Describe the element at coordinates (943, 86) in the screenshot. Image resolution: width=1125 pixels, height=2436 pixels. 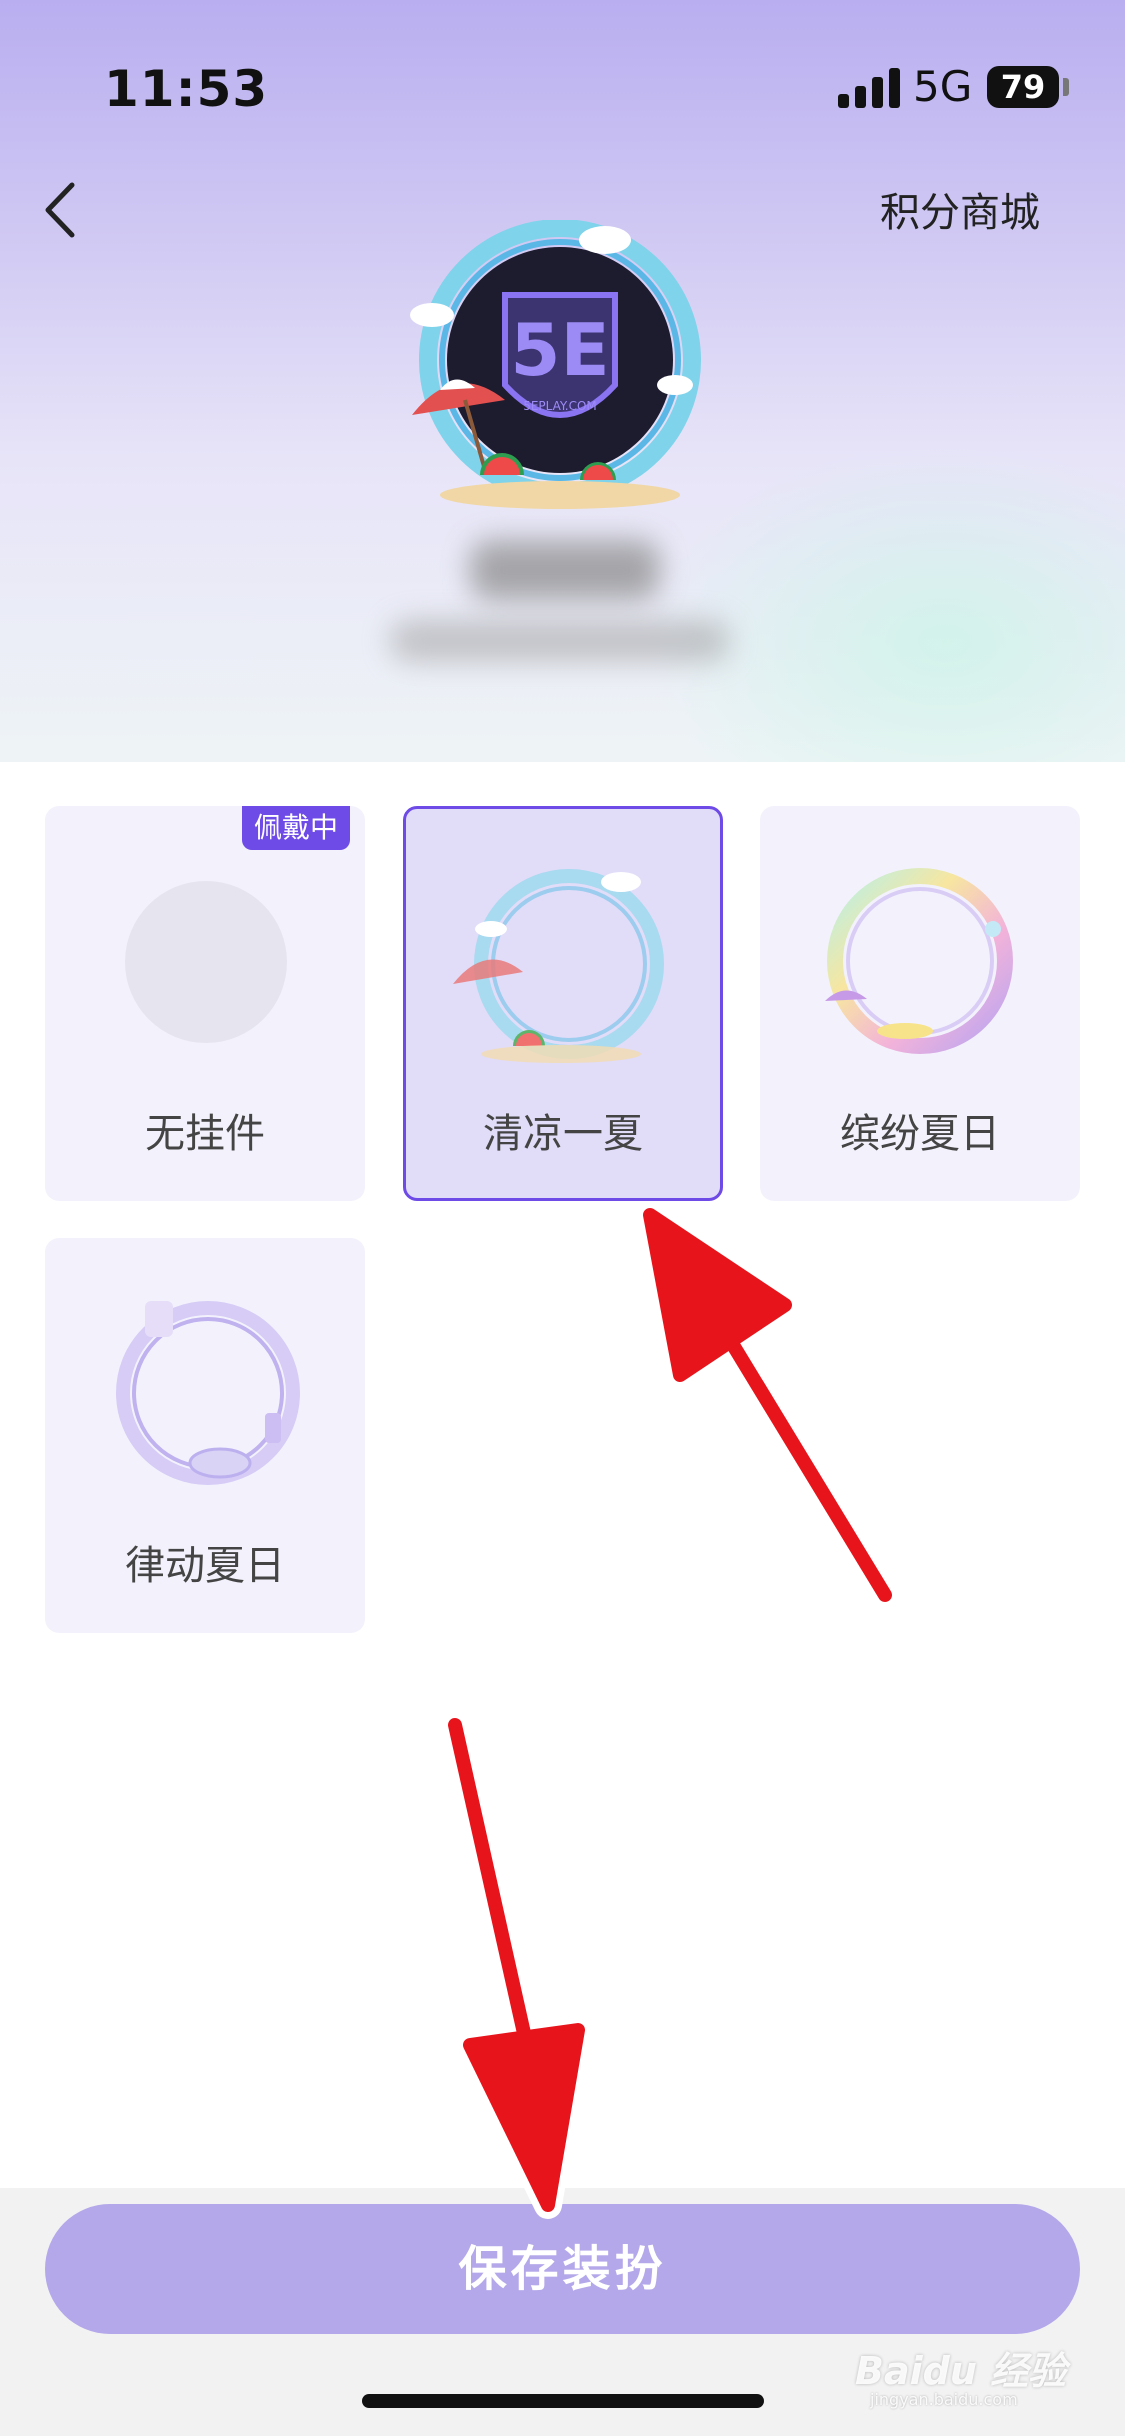
I see `network-type: 5G` at that location.